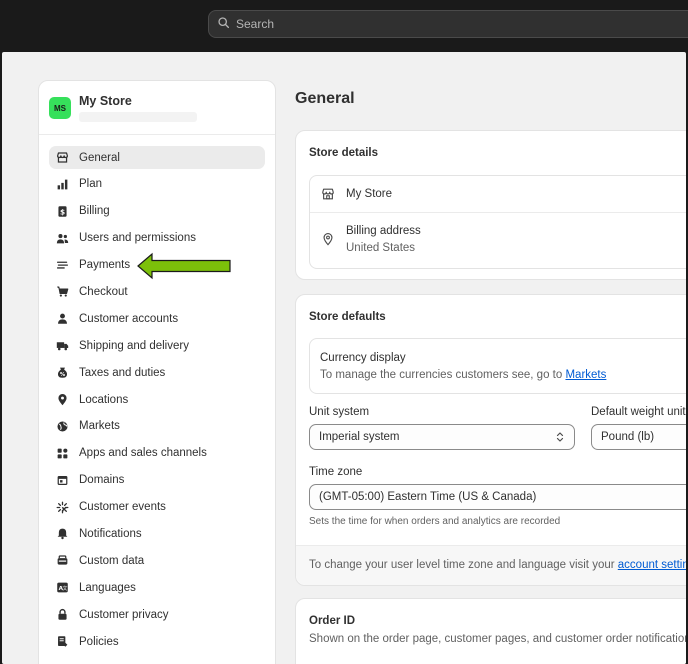 This screenshot has height=664, width=688. I want to click on apps-icon, so click(62, 453).